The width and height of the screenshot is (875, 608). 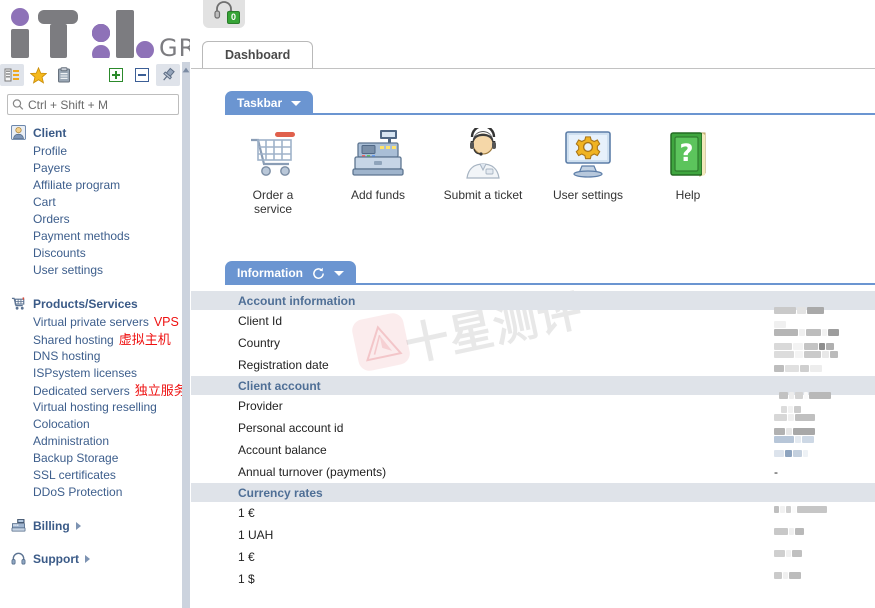 I want to click on collapse-all-icon, so click(x=142, y=75).